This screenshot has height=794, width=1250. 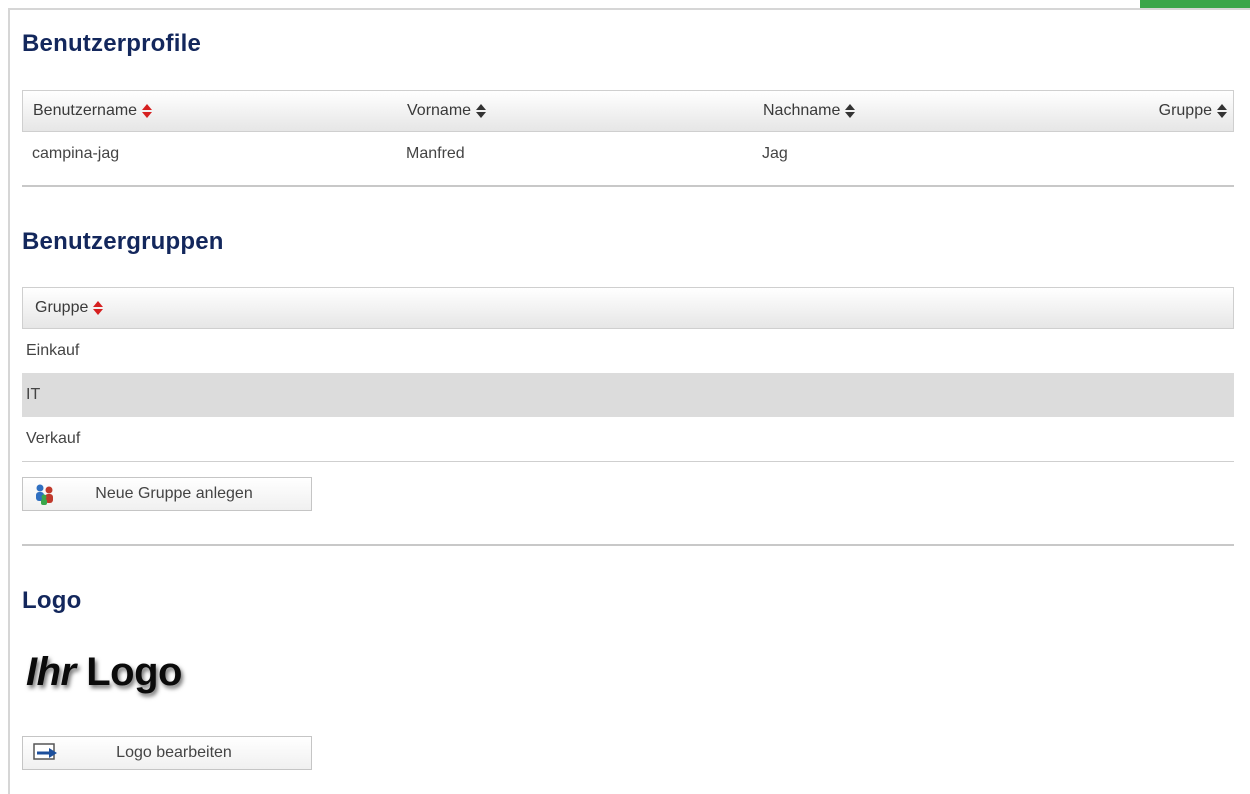 What do you see at coordinates (628, 439) in the screenshot?
I see `table-row: Verkauf` at bounding box center [628, 439].